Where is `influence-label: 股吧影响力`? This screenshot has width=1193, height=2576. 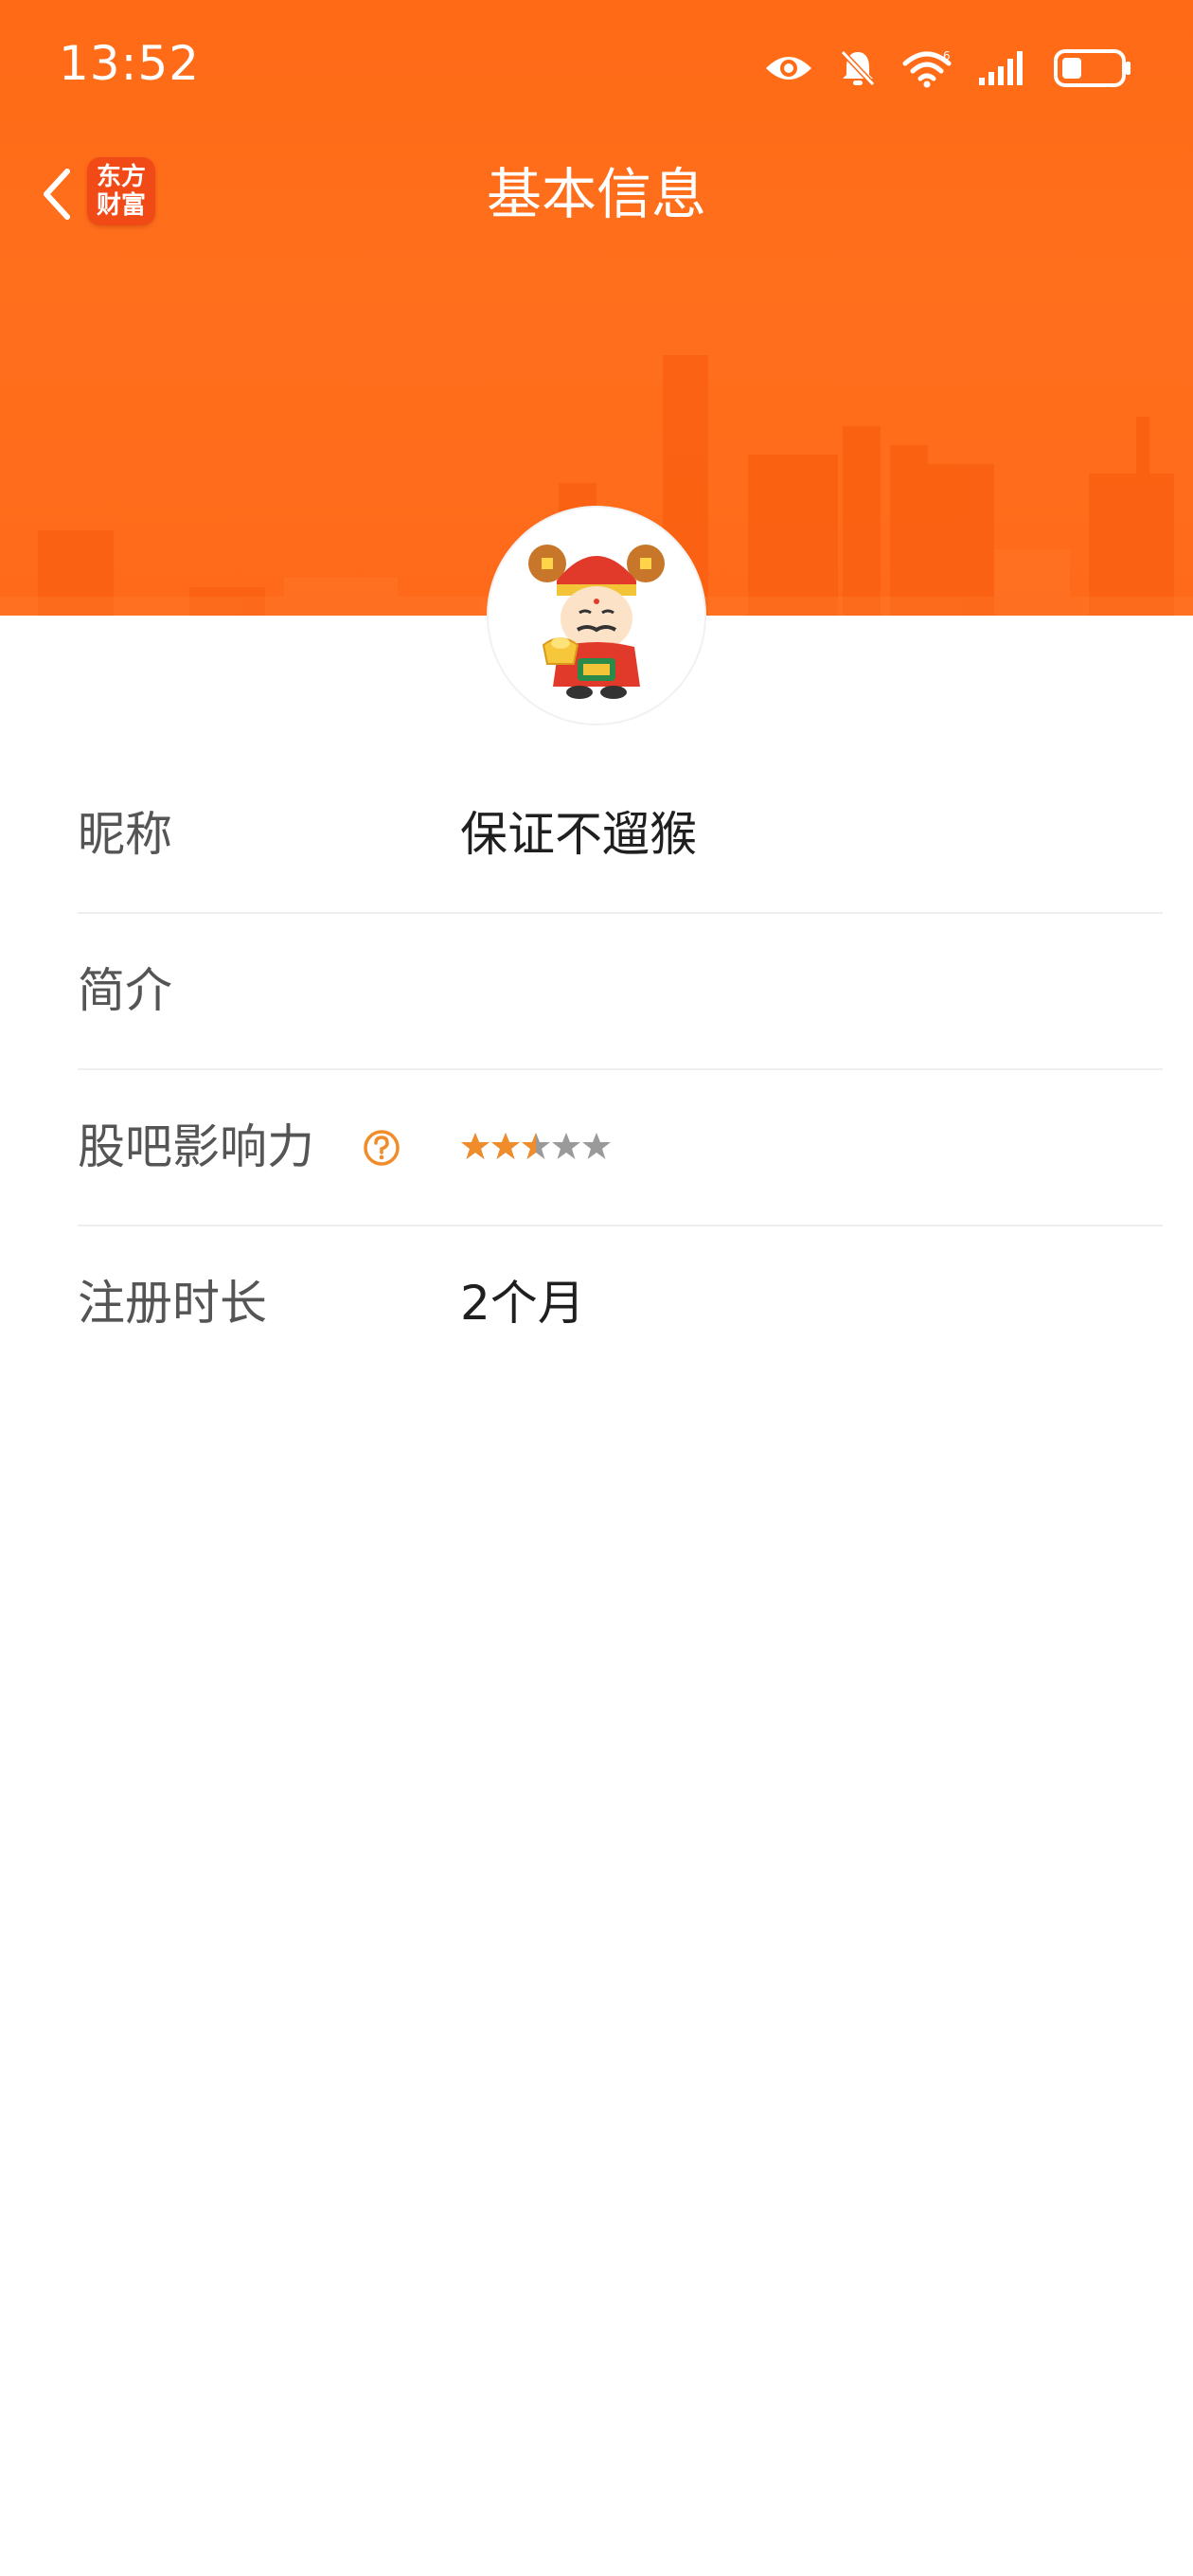
influence-label: 股吧影响力 is located at coordinates (196, 1146).